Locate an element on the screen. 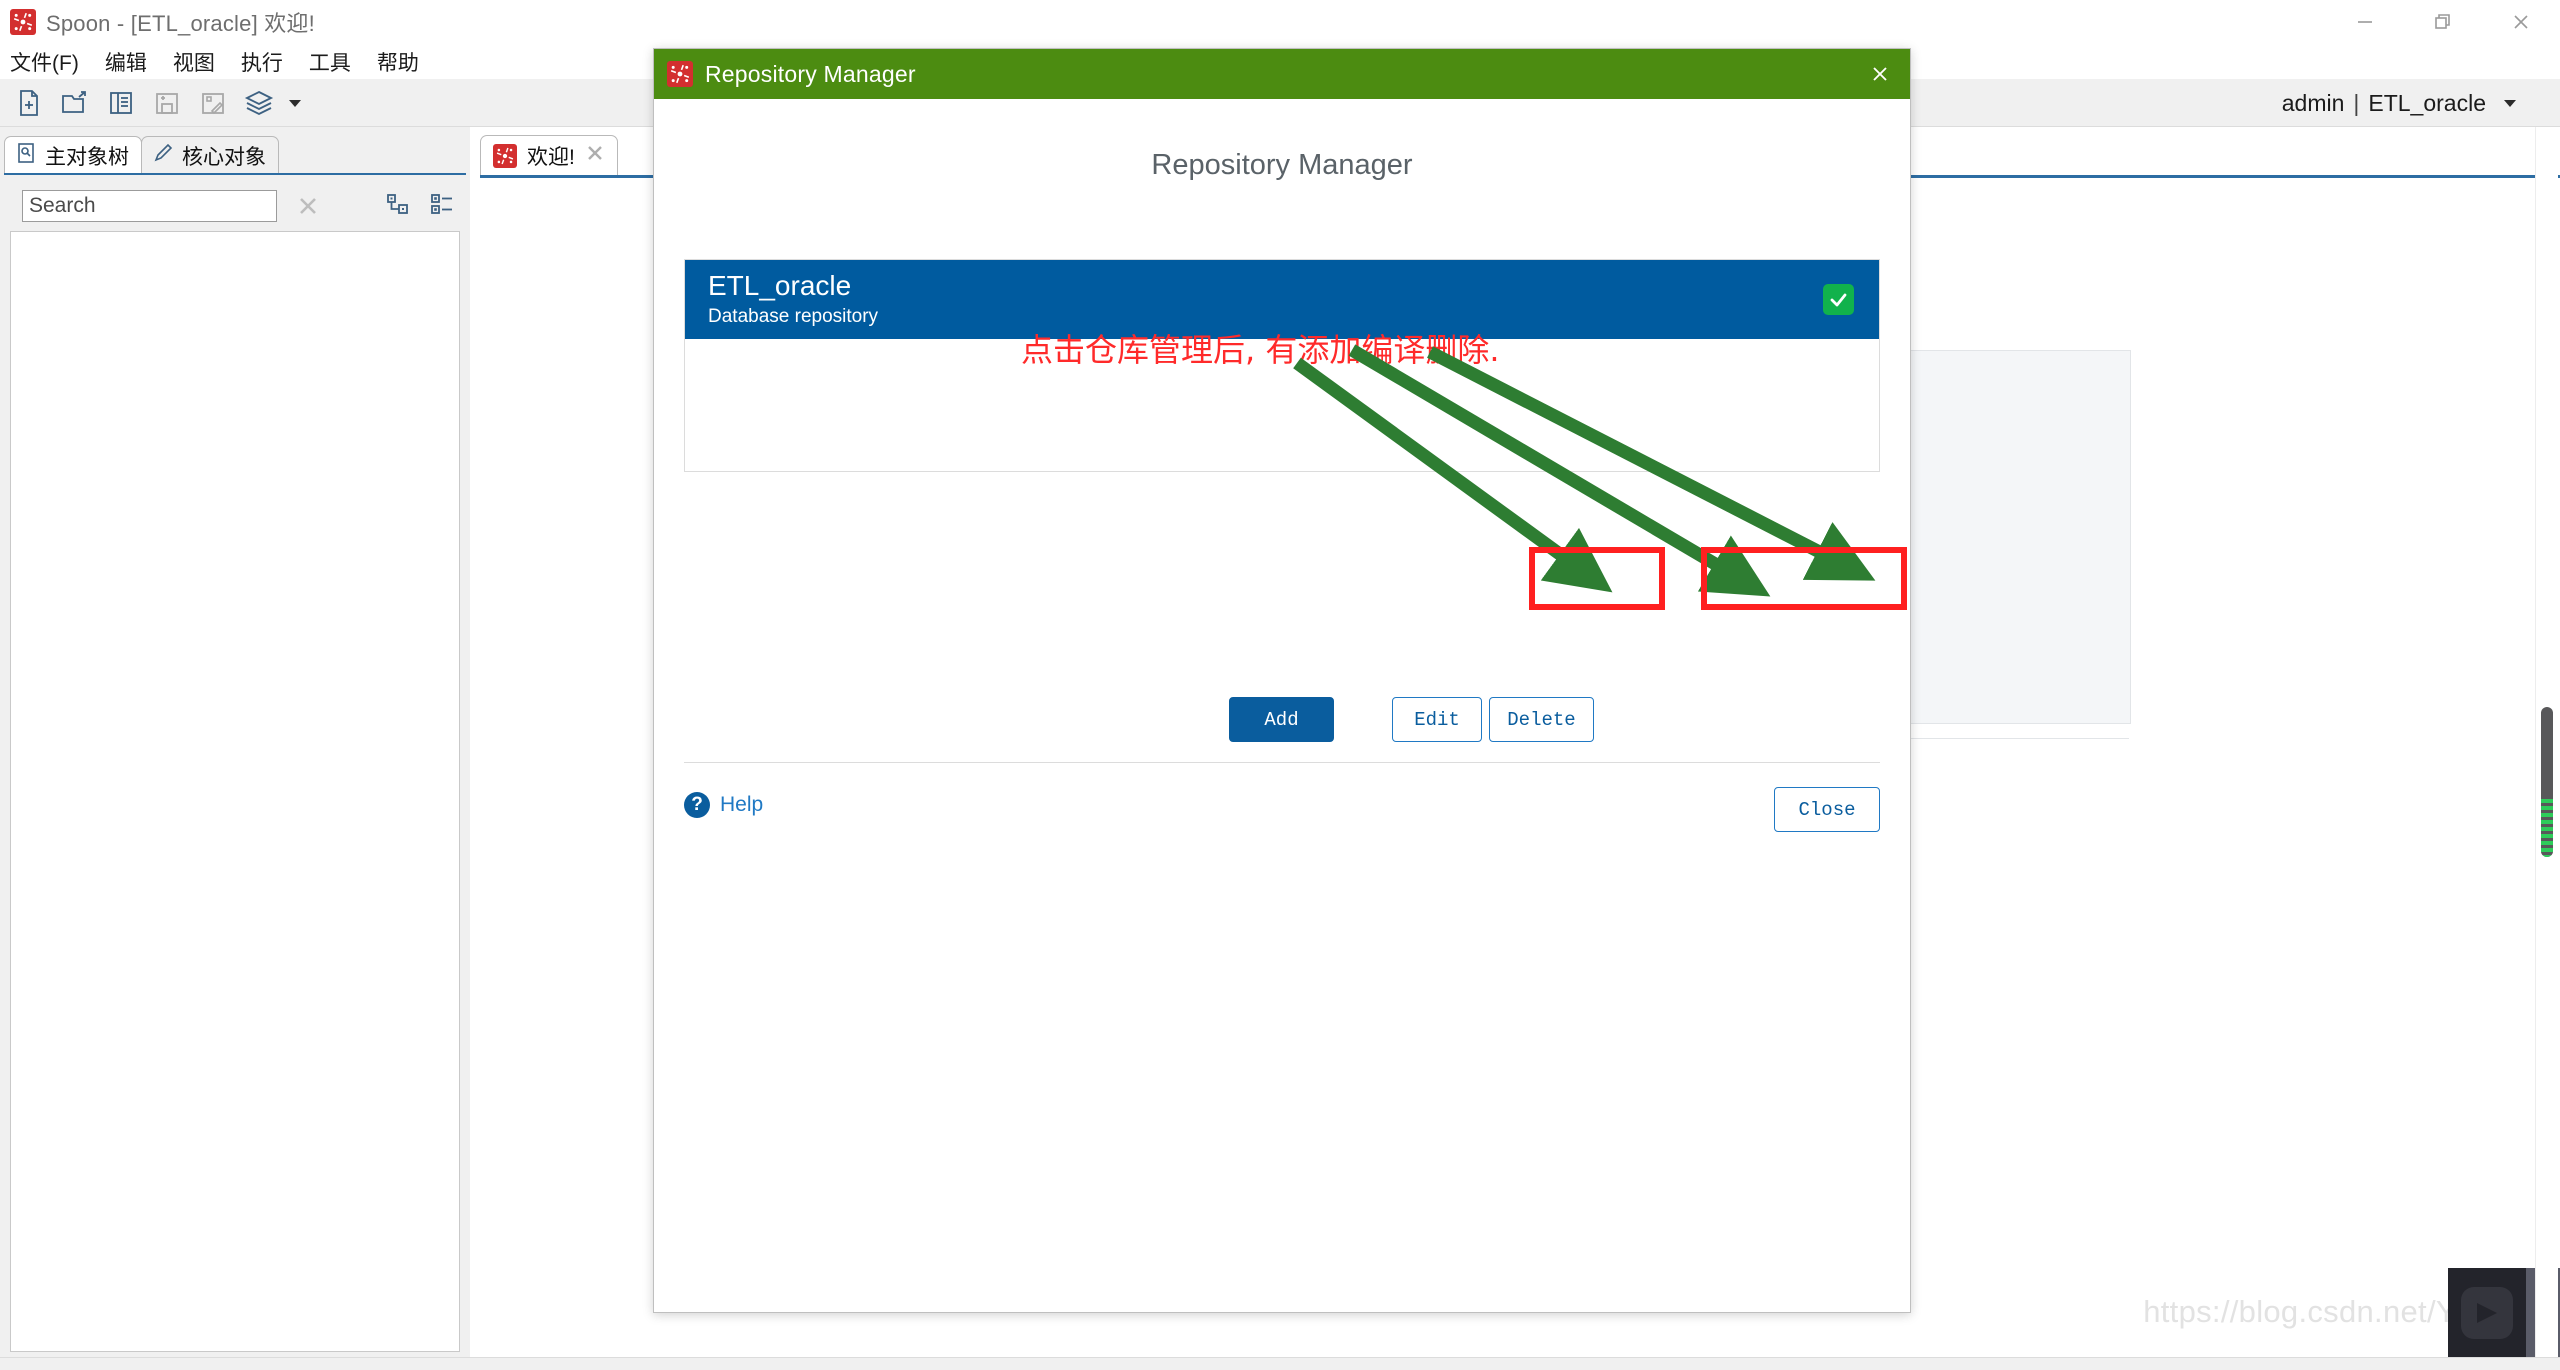  open-folder-icon is located at coordinates (75, 103).